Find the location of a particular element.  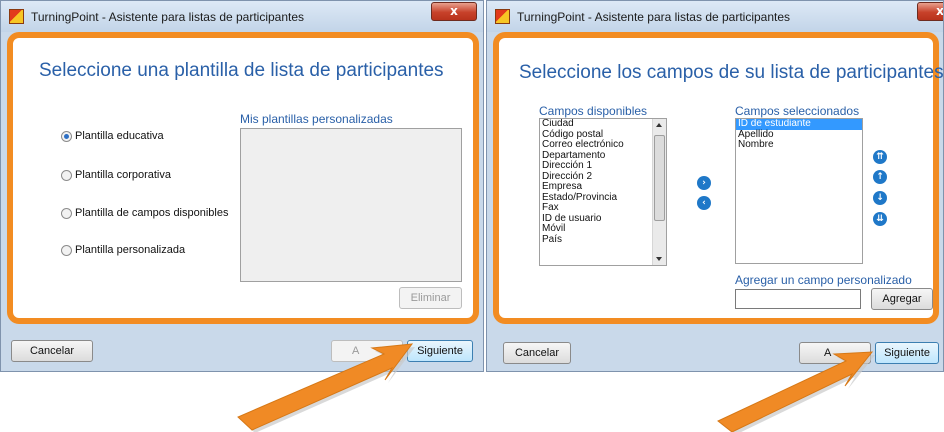

radio-plantilla-campos-disponibles: Plantilla de campos disponibles is located at coordinates (144, 215).